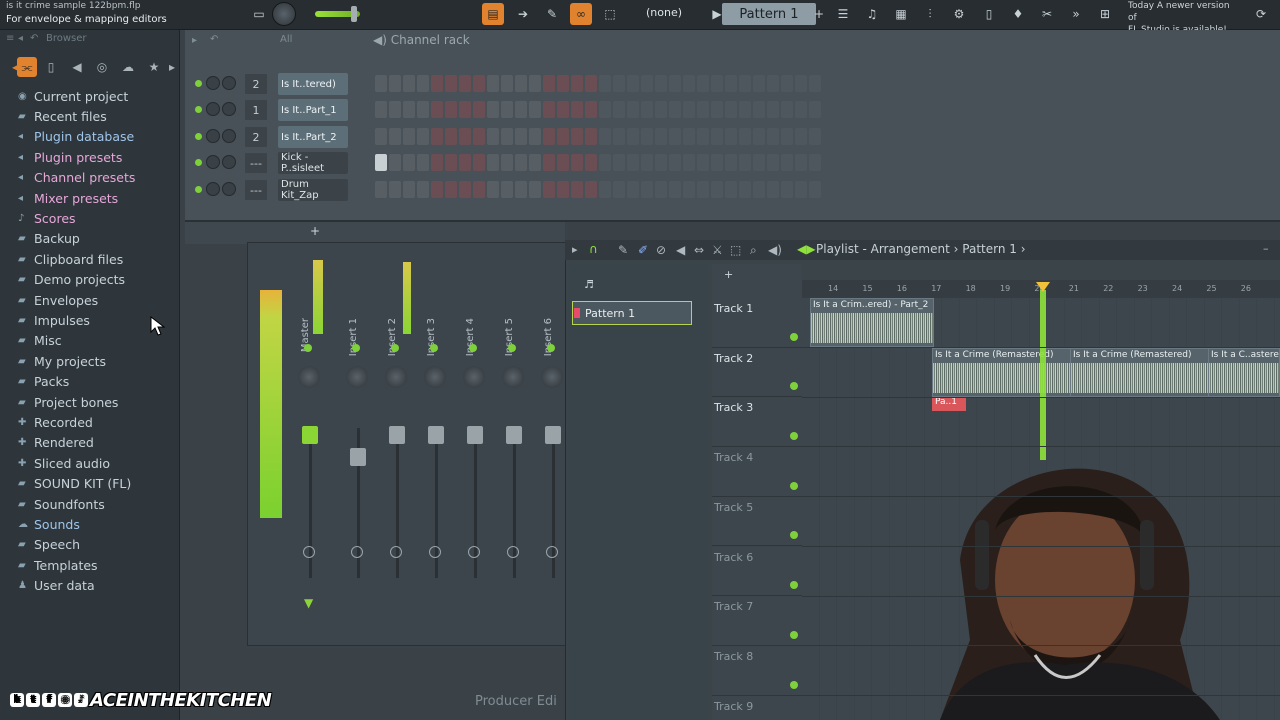 The width and height of the screenshot is (1280, 720). I want to click on browser-item: ♟ User data, so click(98, 585).